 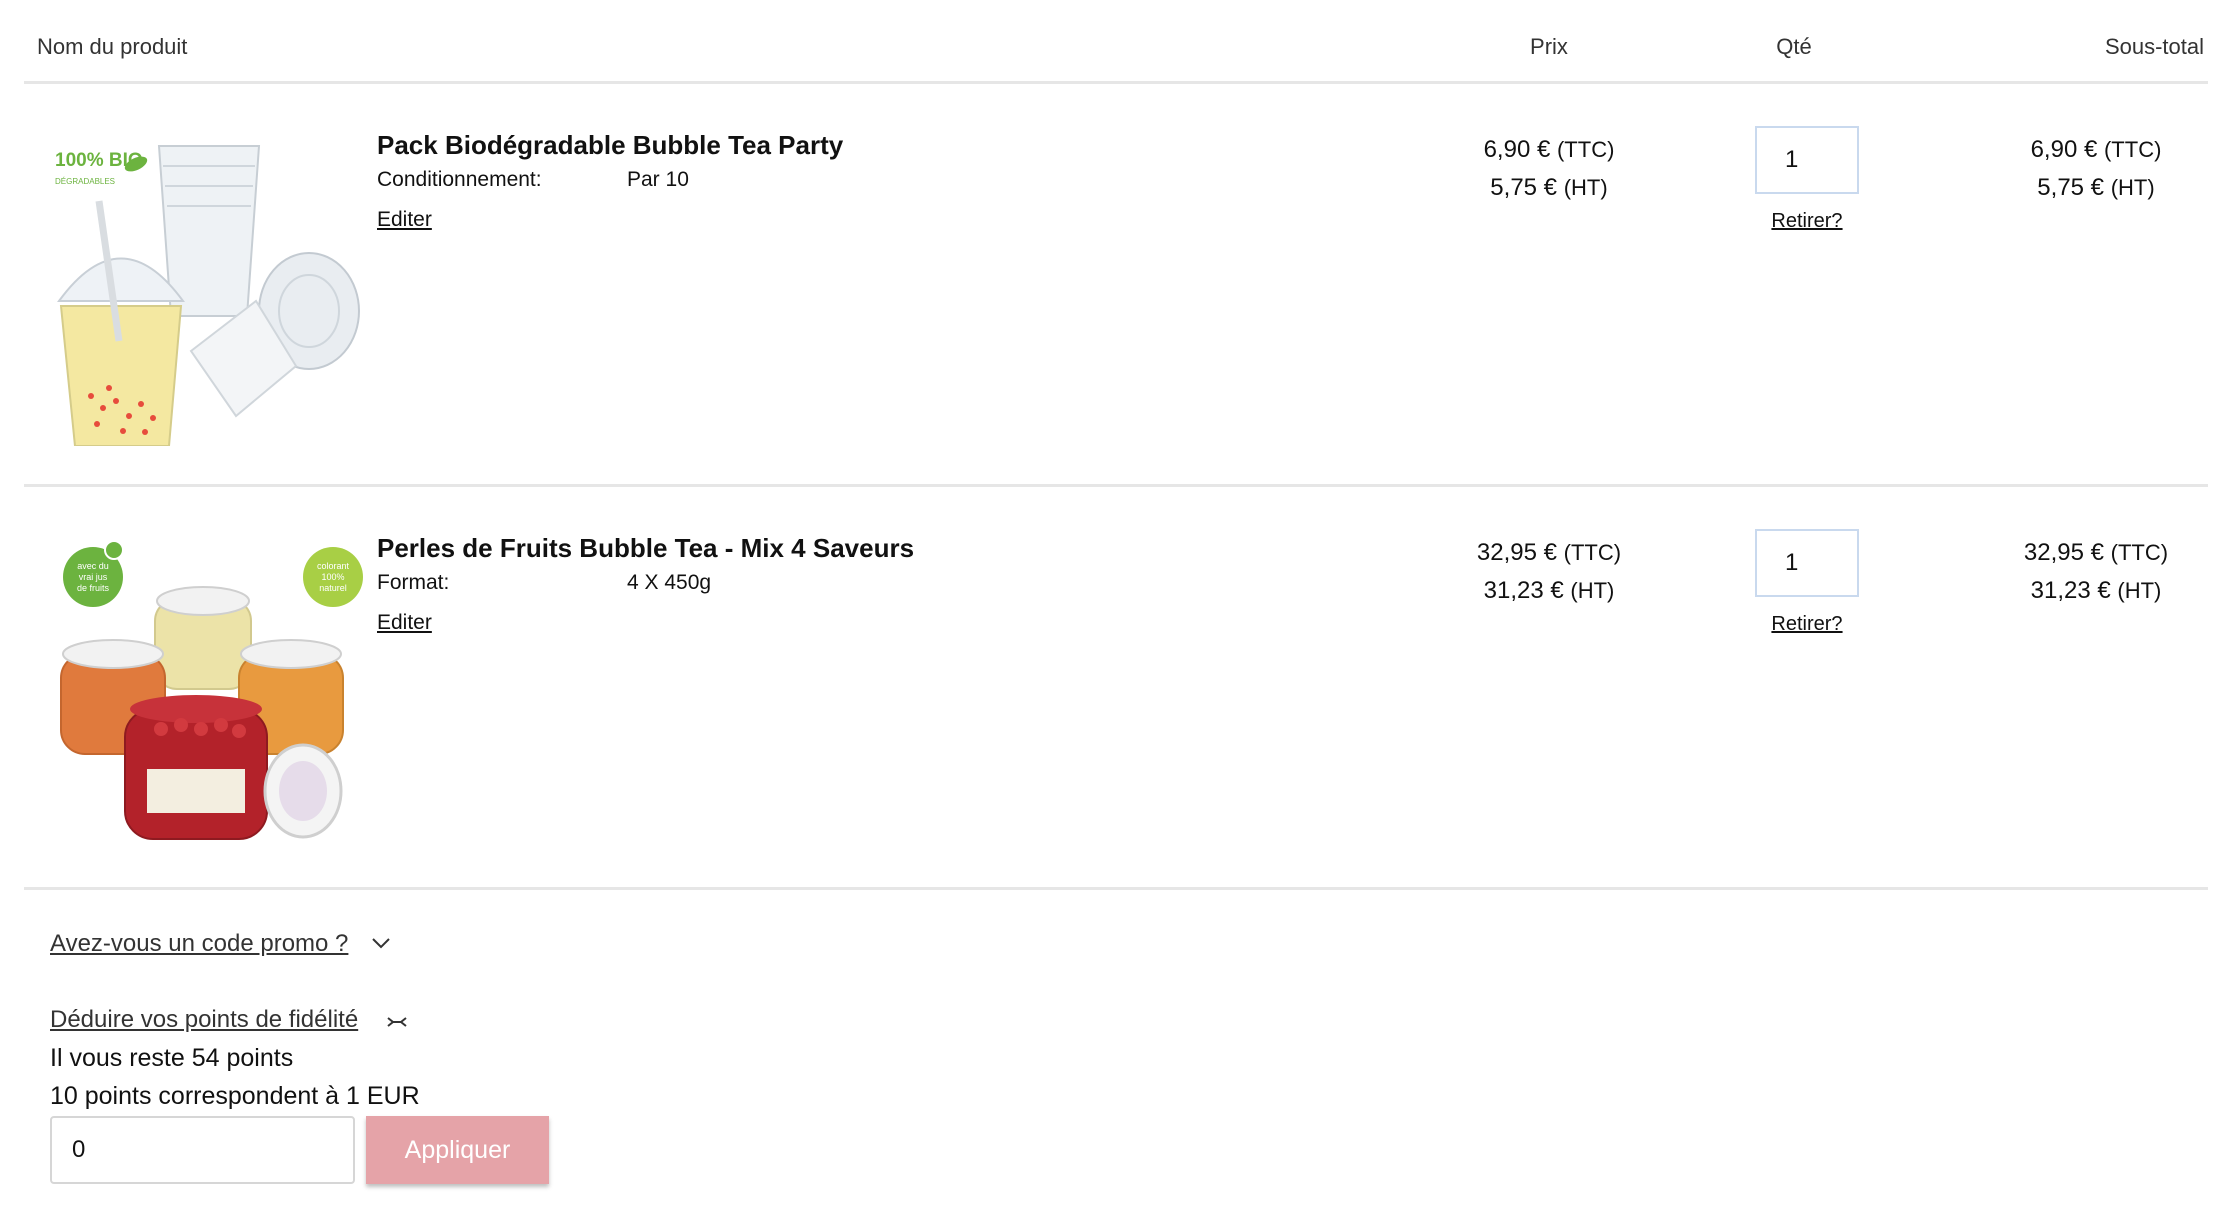 I want to click on loyalty-points-link: Déduire vos points de fidélité, so click(x=204, y=1020).